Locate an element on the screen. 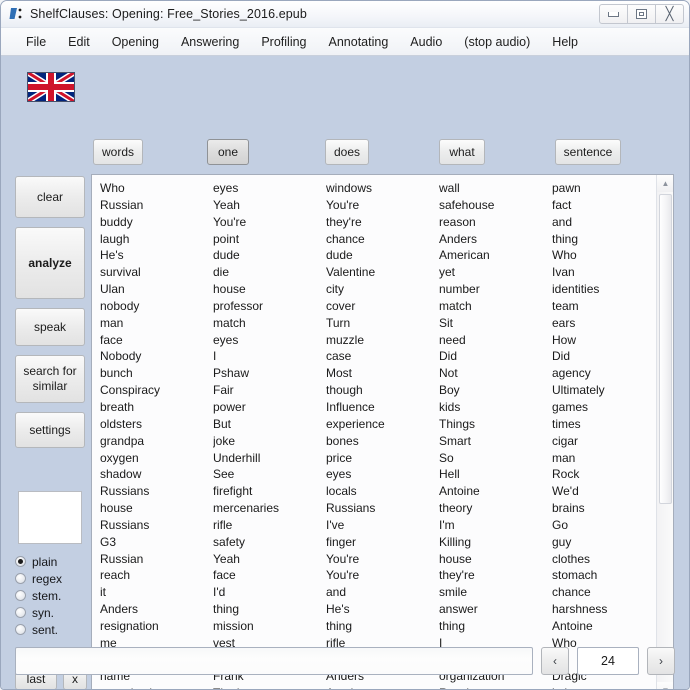 Image resolution: width=690 pixels, height=690 pixels. next-page-button: › is located at coordinates (661, 661).